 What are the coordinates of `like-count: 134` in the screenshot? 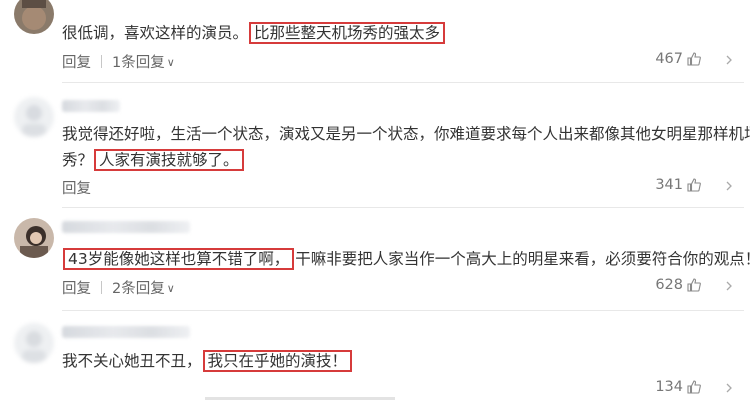 It's located at (669, 387).